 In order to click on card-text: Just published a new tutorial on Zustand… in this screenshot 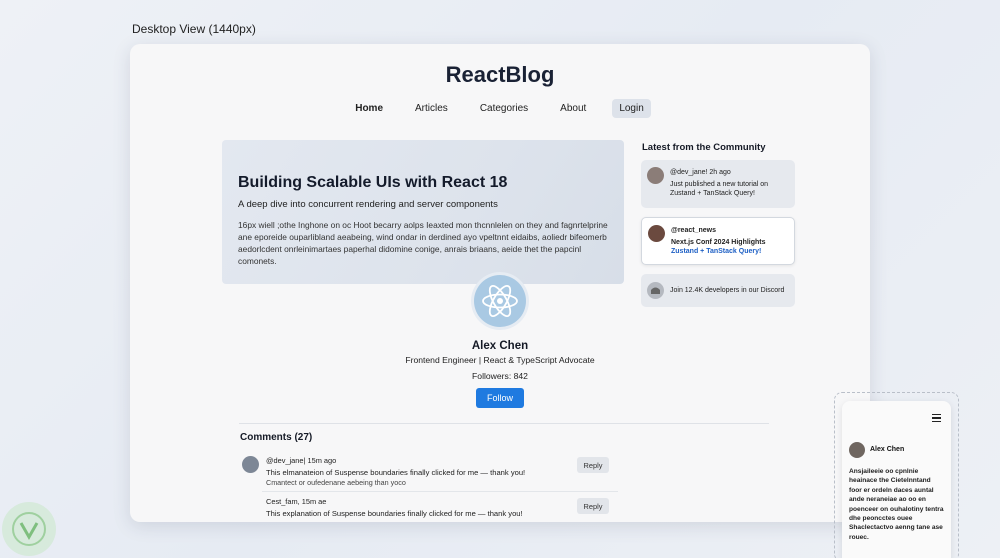, I will do `click(730, 189)`.